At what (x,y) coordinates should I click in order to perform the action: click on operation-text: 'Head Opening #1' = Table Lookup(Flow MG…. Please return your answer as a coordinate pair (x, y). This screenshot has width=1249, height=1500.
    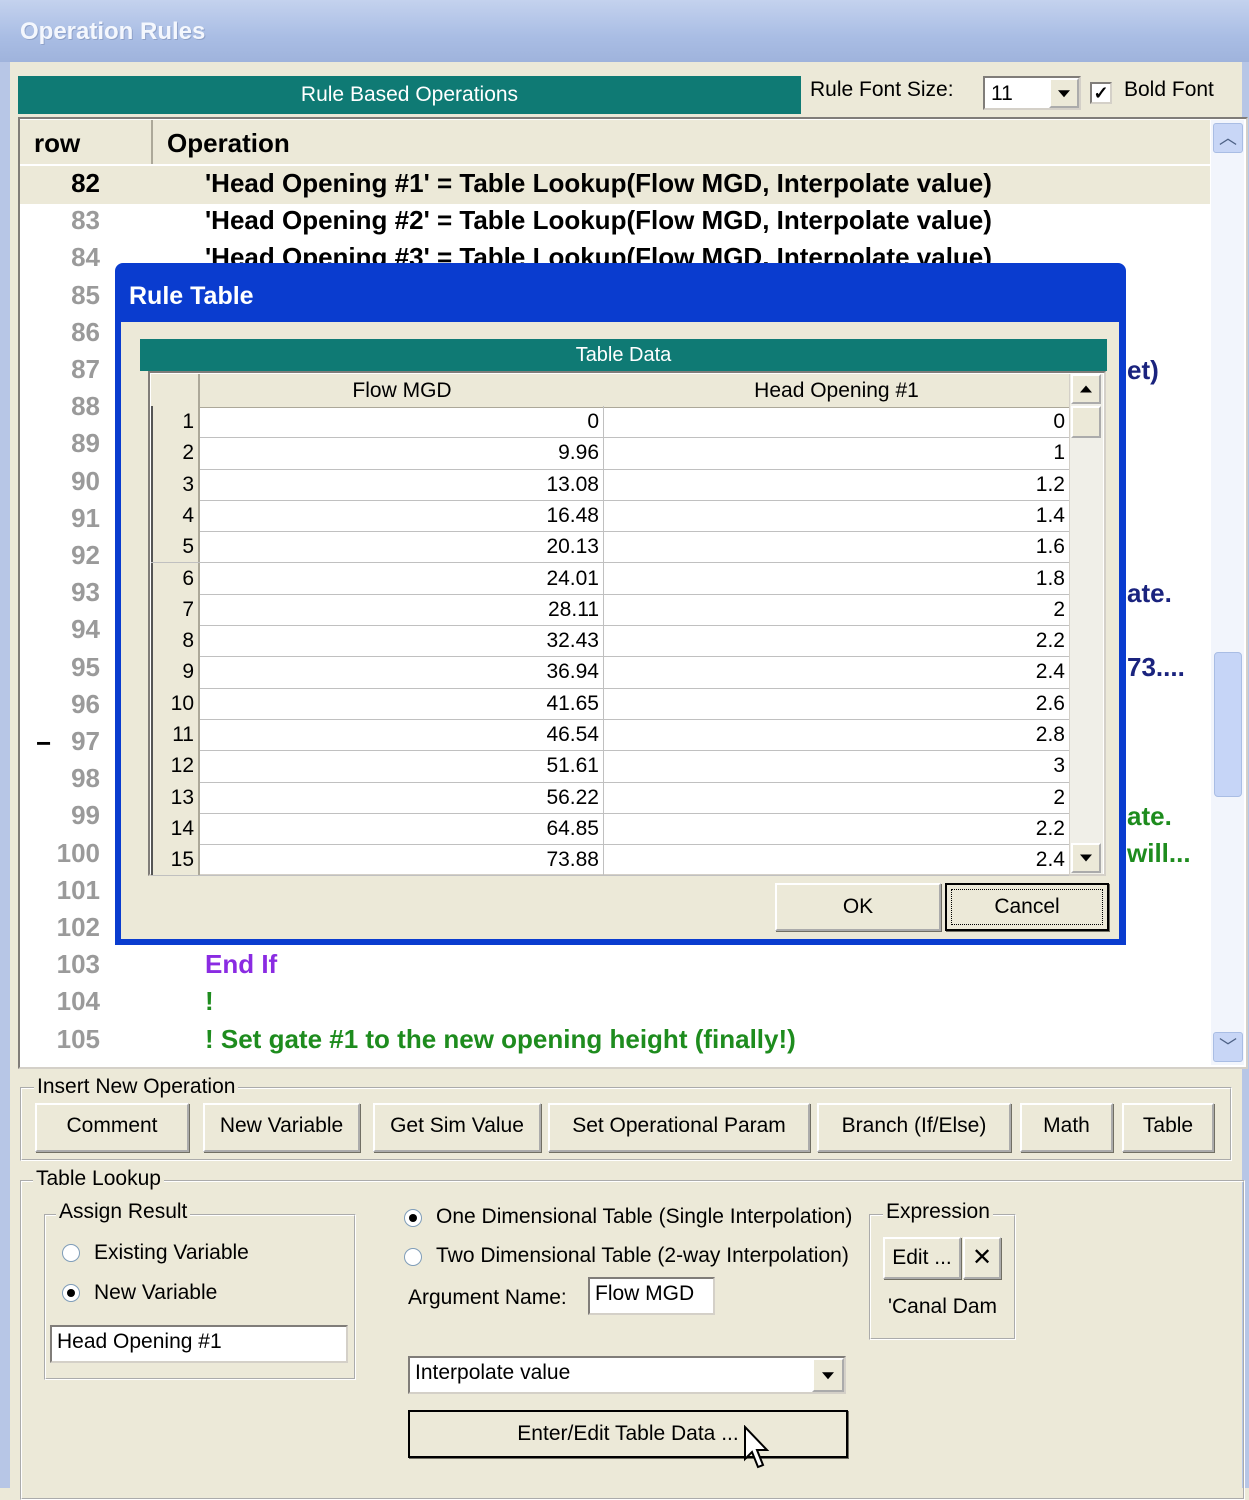
    Looking at the image, I should click on (598, 183).